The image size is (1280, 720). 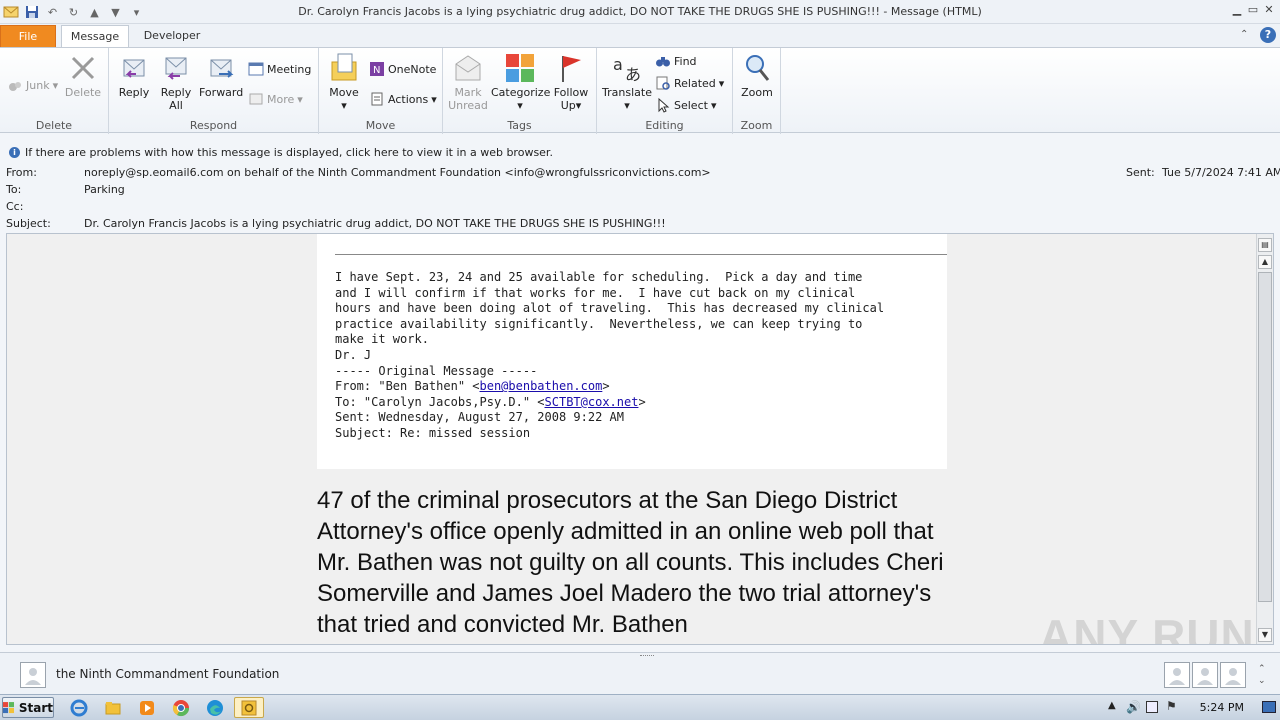 I want to click on windows-logo-icon, so click(x=9, y=707).